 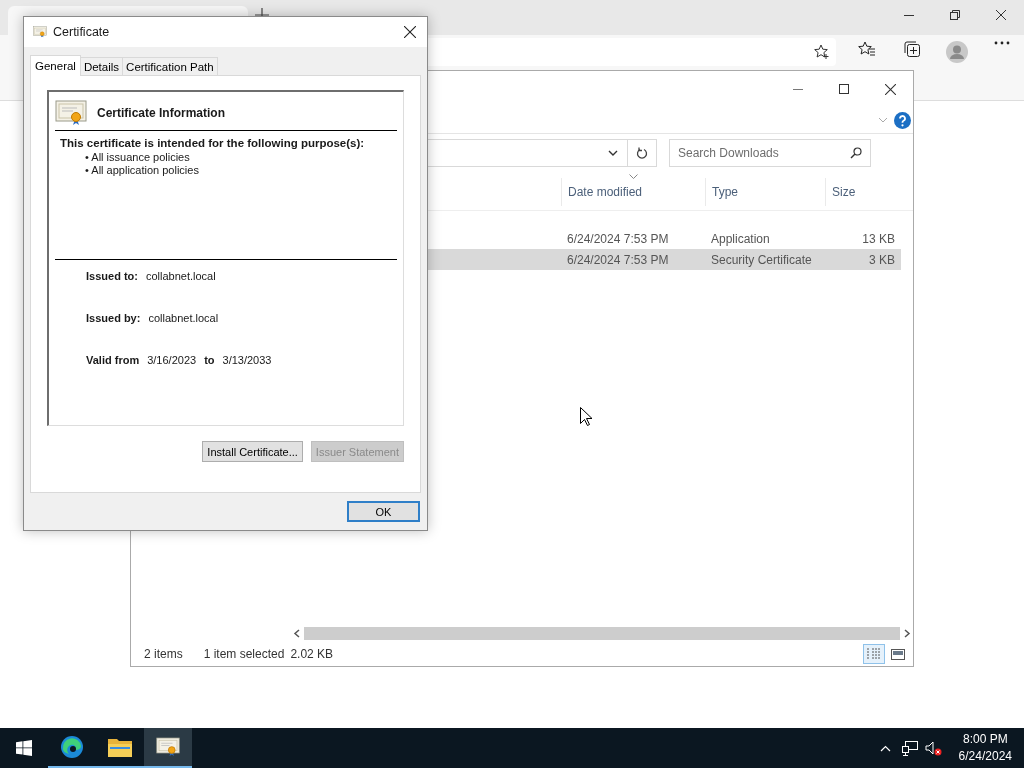 I want to click on windows-logo-icon, so click(x=24, y=748).